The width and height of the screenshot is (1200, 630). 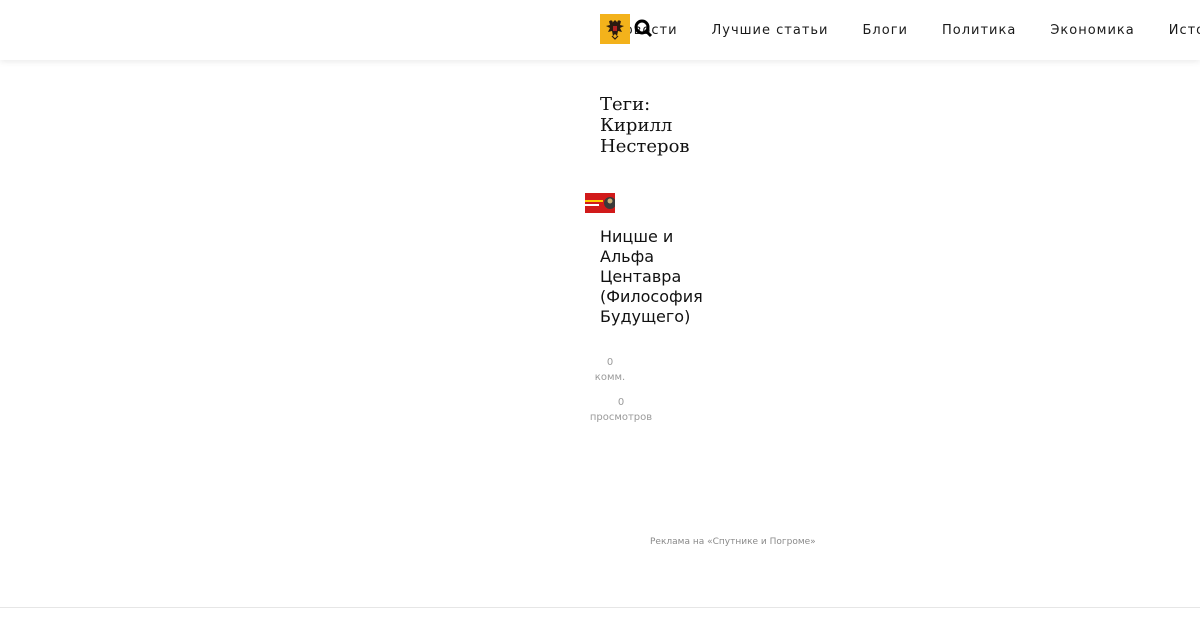 I want to click on post-comments-count: 0 комм., so click(x=610, y=370).